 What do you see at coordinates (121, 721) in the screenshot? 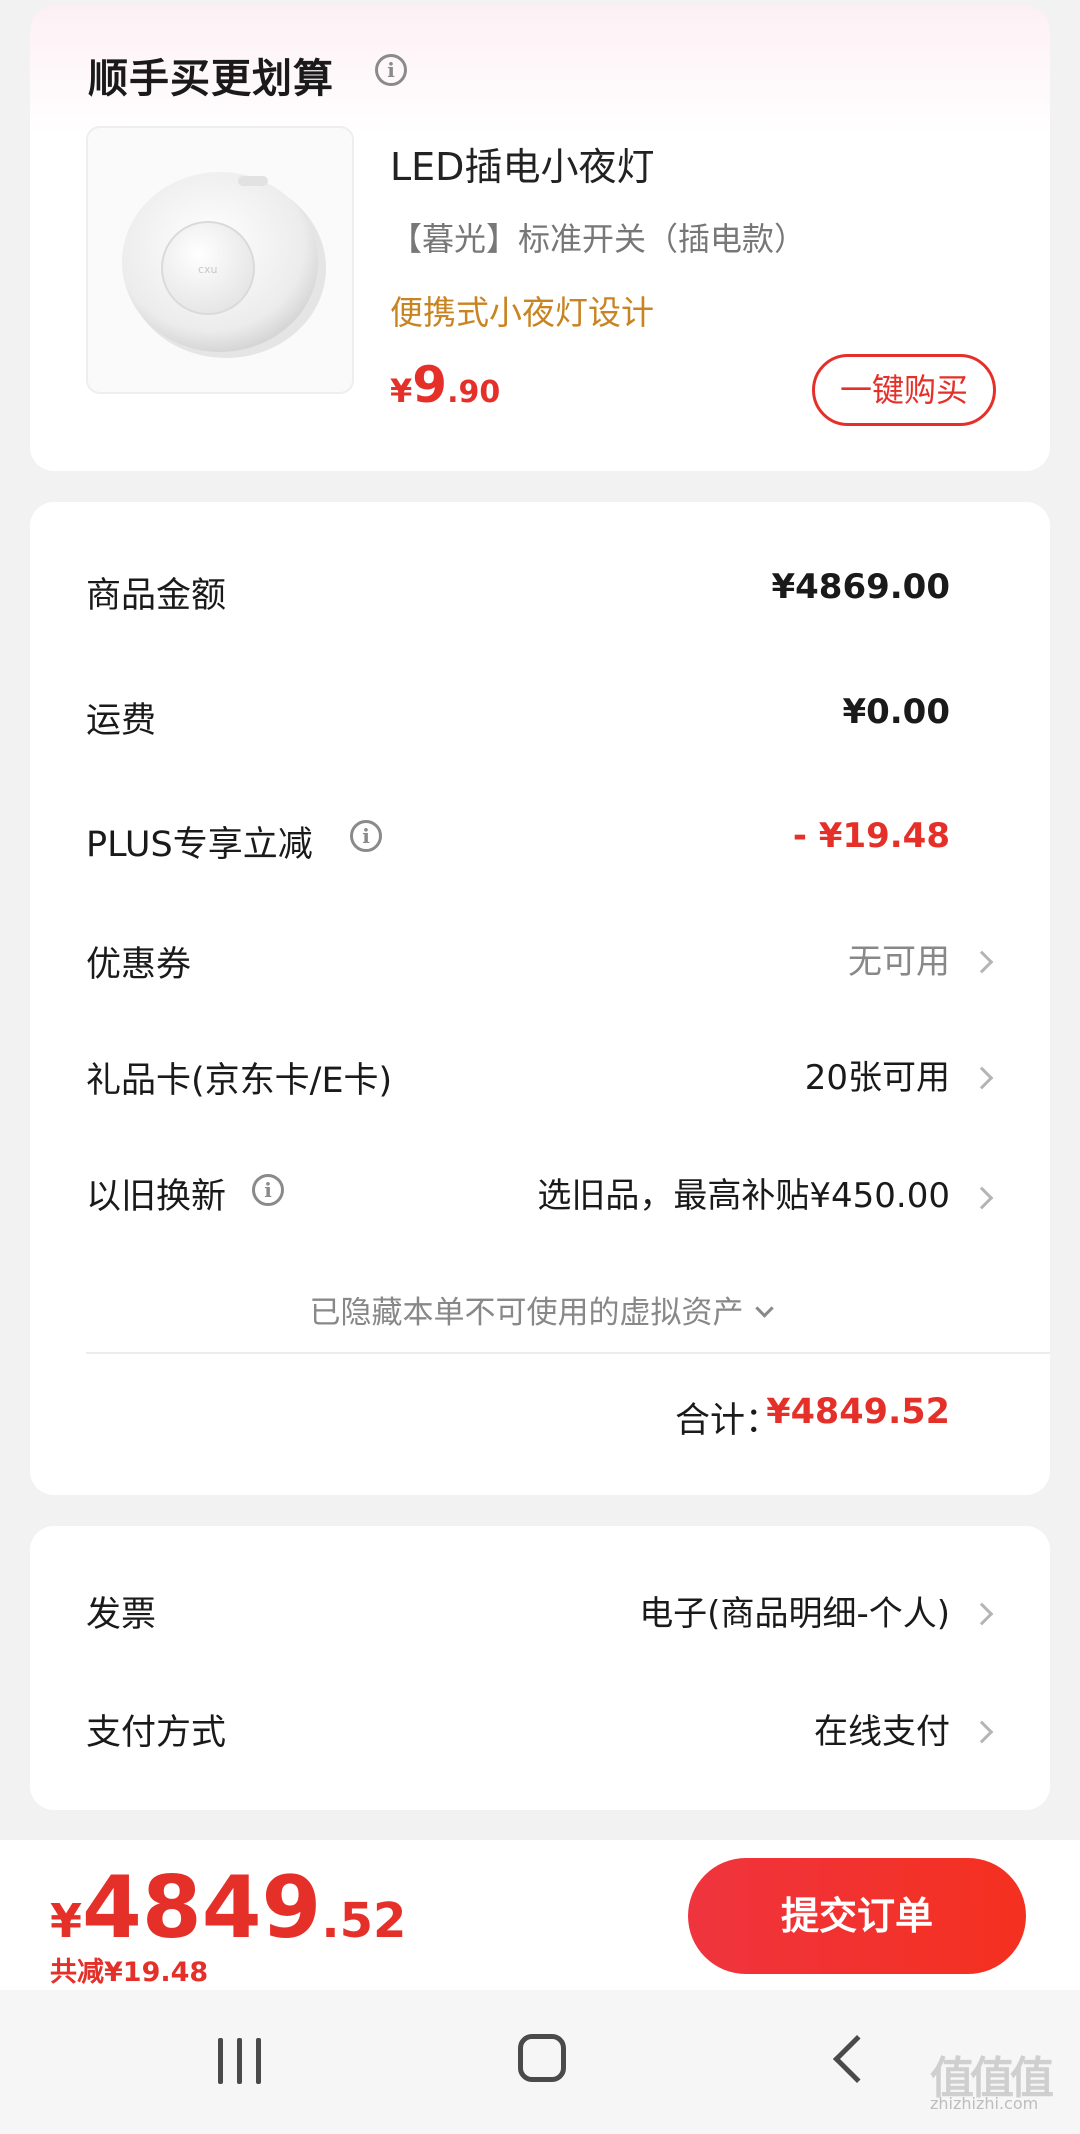
I see `row-label-shipping: 运费` at bounding box center [121, 721].